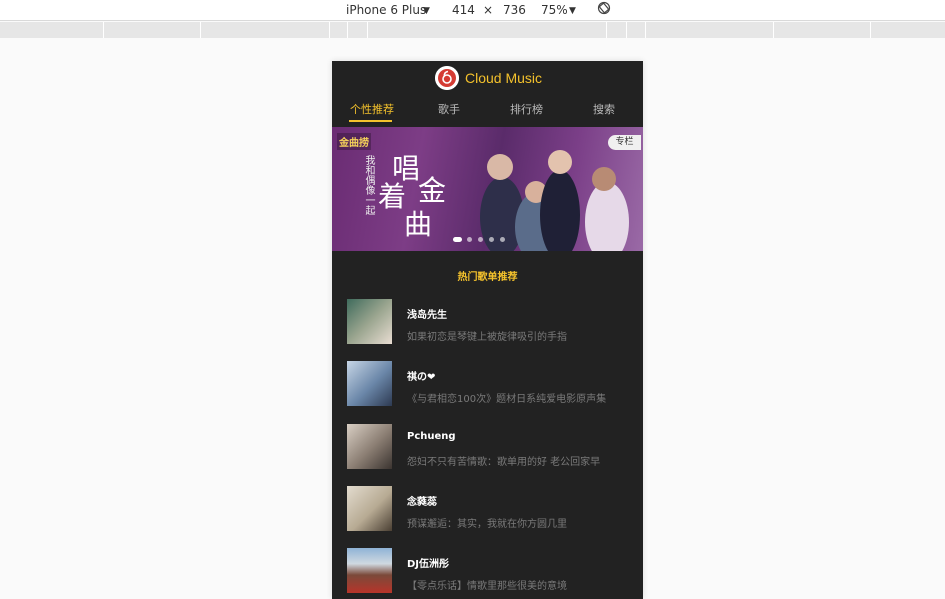 The height and width of the screenshot is (599, 945). Describe the element at coordinates (604, 8) in the screenshot. I see `rotate-icon` at that location.